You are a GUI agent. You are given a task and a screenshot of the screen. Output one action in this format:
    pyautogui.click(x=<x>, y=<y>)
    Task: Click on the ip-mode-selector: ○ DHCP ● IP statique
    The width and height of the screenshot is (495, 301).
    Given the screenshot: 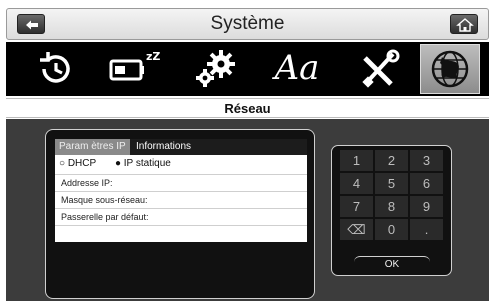 What is the action you would take?
    pyautogui.click(x=123, y=165)
    